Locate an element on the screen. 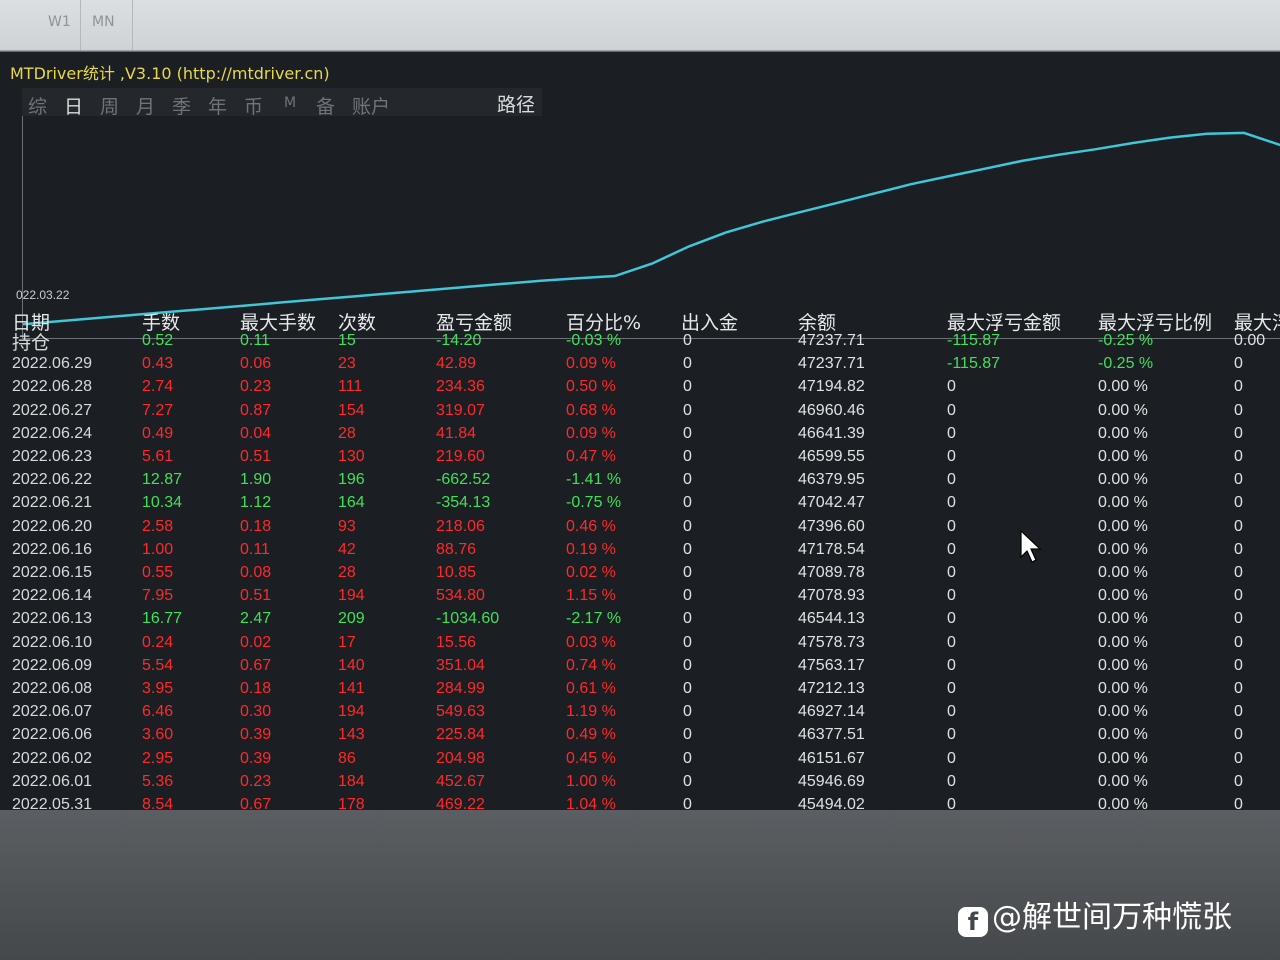 The image size is (1280, 960). cell-balance: 46377.51 is located at coordinates (831, 735).